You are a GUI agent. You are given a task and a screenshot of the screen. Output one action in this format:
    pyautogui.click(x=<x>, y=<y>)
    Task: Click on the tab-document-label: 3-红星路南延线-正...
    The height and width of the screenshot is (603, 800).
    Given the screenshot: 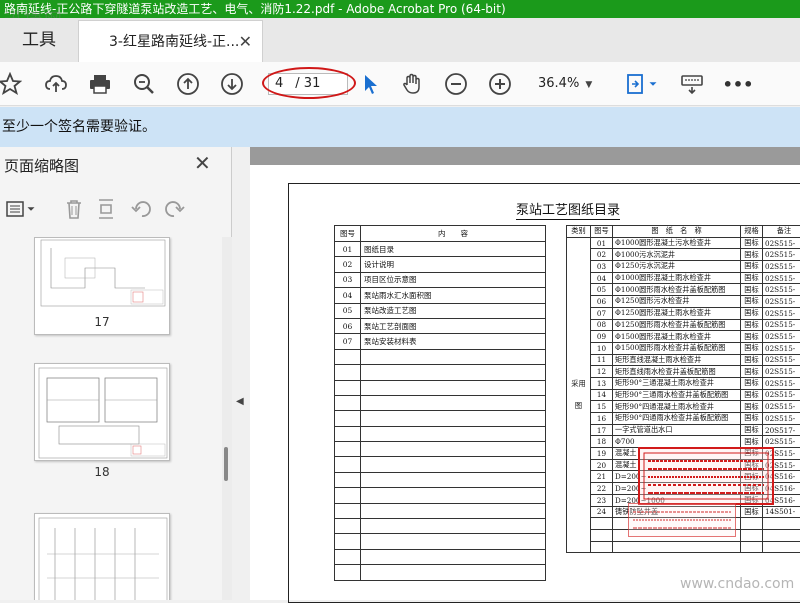 What is the action you would take?
    pyautogui.click(x=174, y=42)
    